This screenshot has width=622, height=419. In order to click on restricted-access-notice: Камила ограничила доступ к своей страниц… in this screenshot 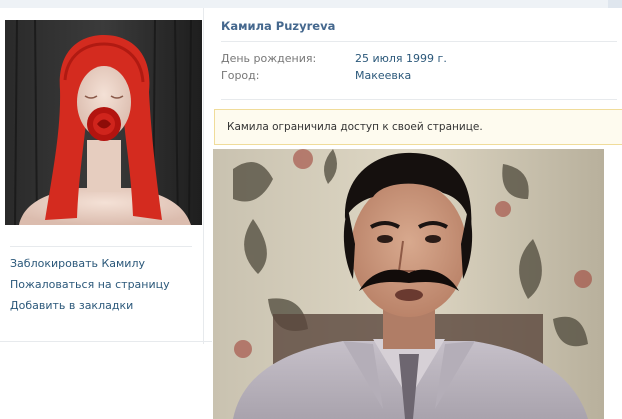, I will do `click(418, 127)`.